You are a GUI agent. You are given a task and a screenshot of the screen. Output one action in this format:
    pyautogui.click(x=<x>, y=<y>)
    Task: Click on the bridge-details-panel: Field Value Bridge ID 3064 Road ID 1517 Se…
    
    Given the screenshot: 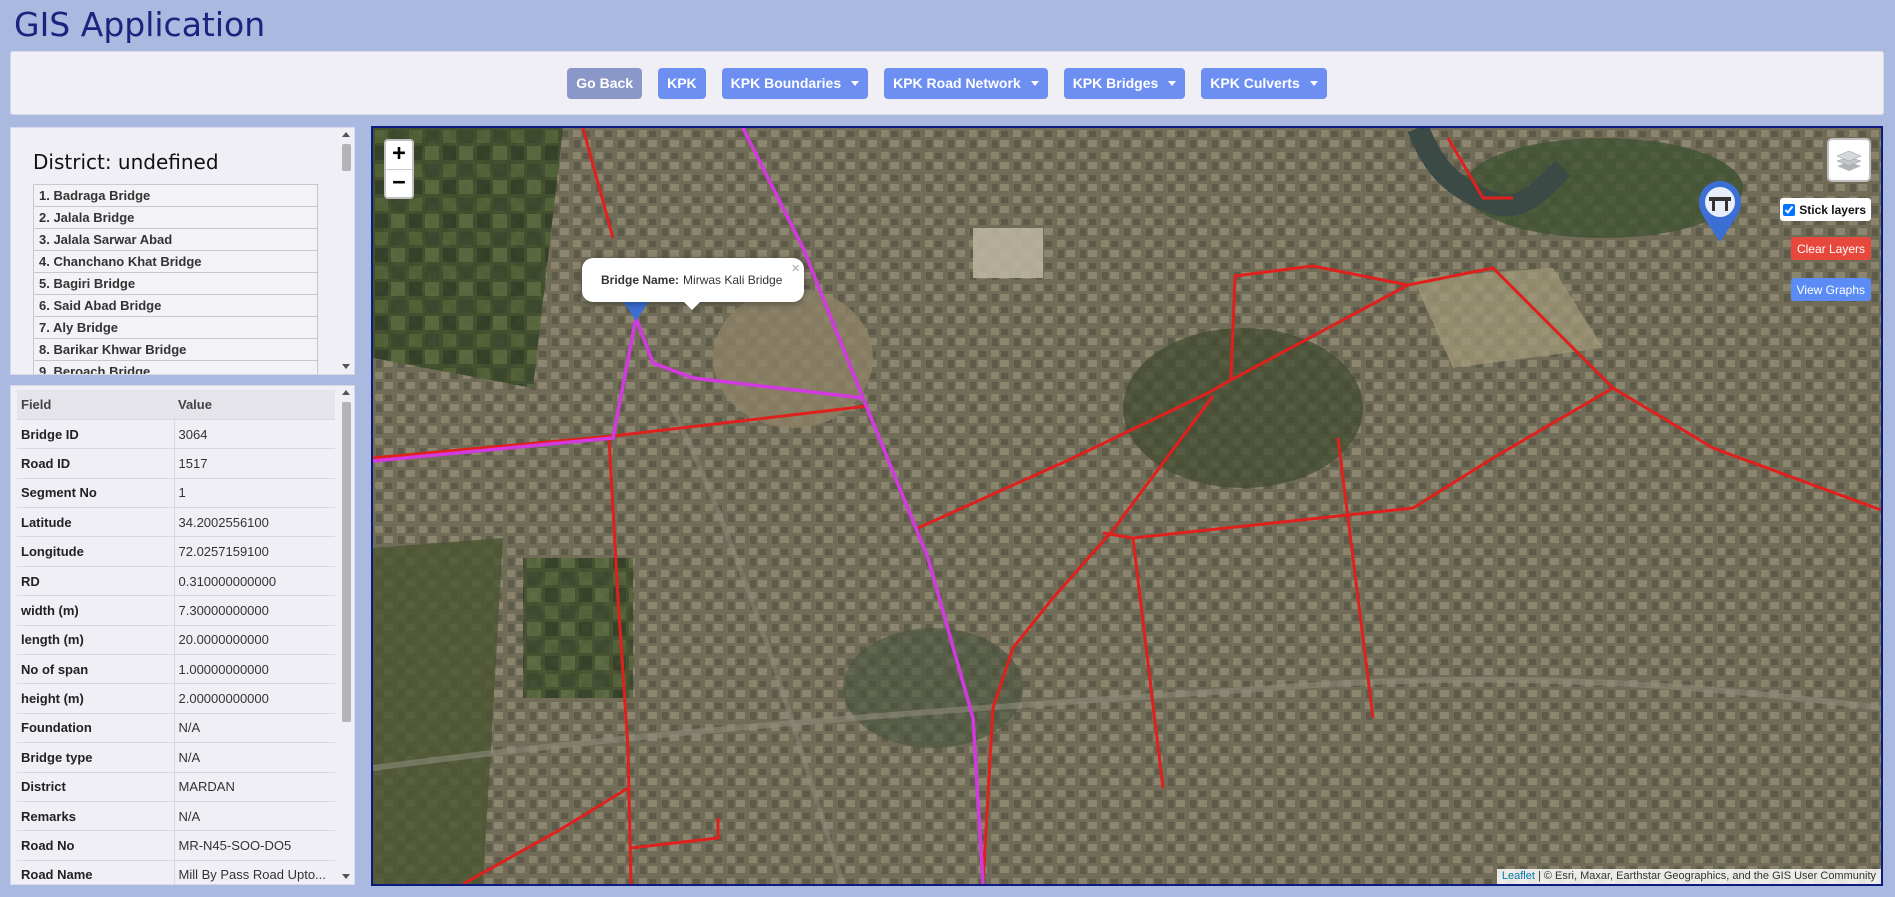 What is the action you would take?
    pyautogui.click(x=182, y=635)
    